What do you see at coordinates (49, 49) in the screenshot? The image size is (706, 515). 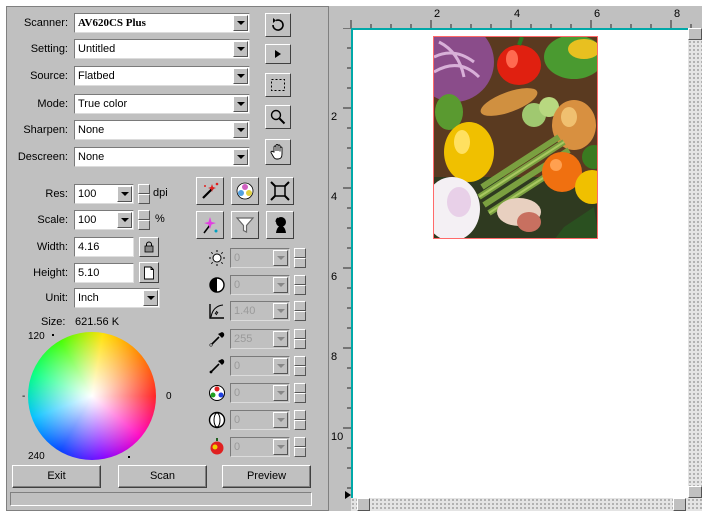 I see `setting-label: Setting:` at bounding box center [49, 49].